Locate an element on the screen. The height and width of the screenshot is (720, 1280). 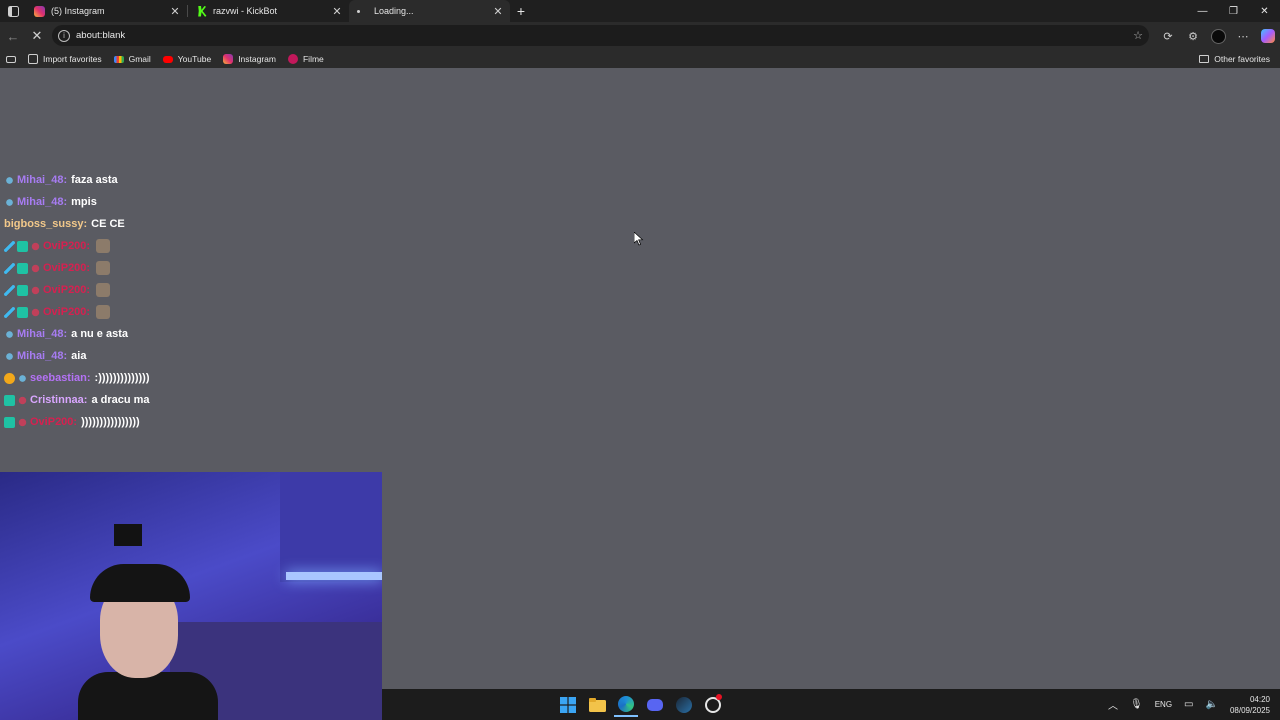
info-icon: i is located at coordinates (64, 35).